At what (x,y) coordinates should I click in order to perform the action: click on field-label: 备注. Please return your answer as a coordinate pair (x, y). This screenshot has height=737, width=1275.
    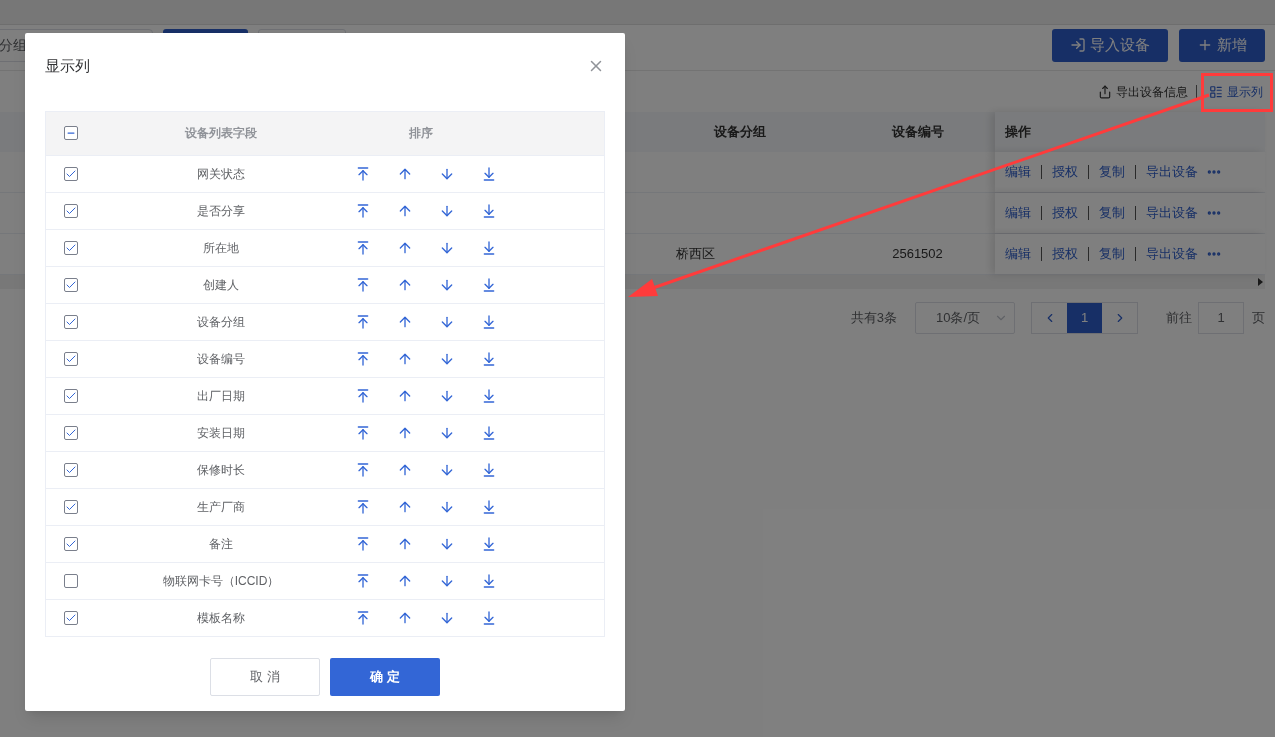
    Looking at the image, I should click on (221, 543).